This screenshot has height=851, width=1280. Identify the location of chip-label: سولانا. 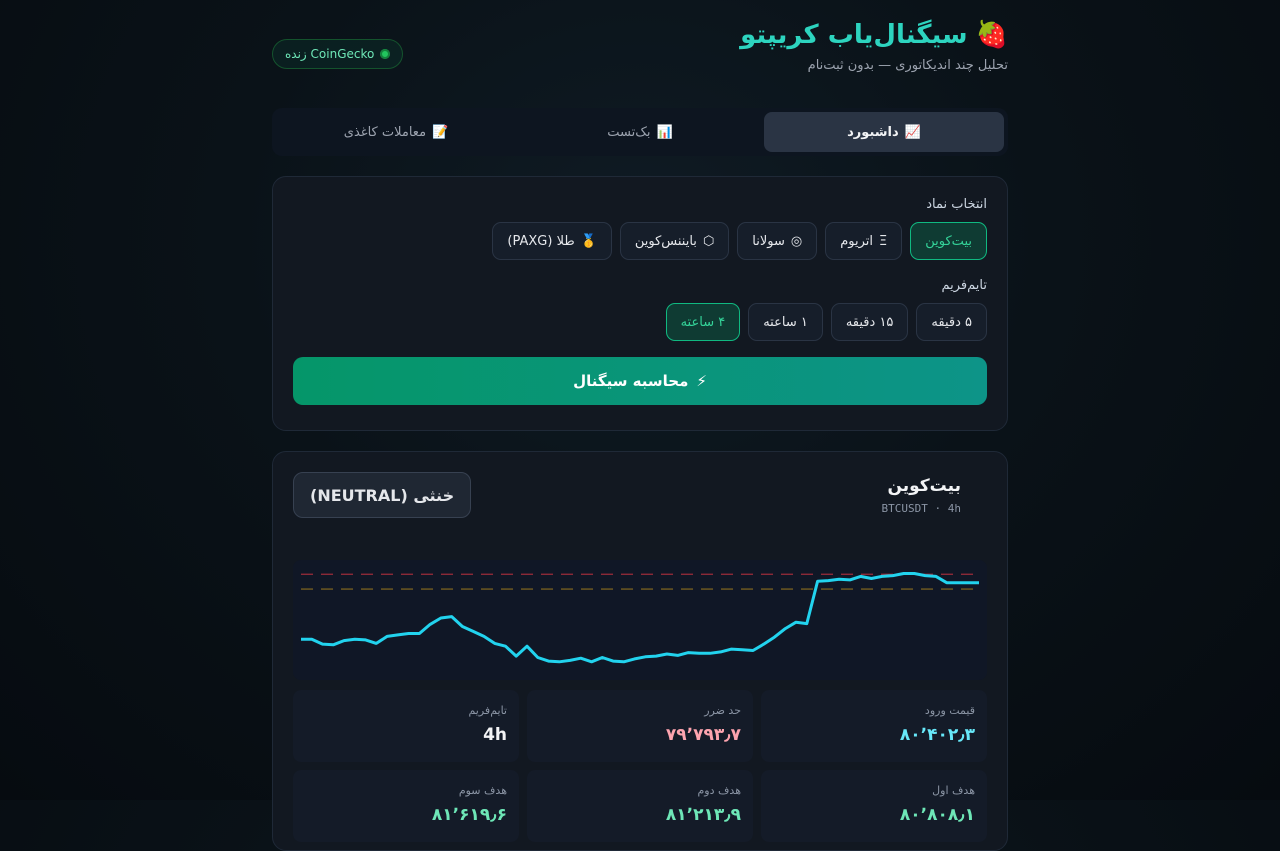
(768, 241).